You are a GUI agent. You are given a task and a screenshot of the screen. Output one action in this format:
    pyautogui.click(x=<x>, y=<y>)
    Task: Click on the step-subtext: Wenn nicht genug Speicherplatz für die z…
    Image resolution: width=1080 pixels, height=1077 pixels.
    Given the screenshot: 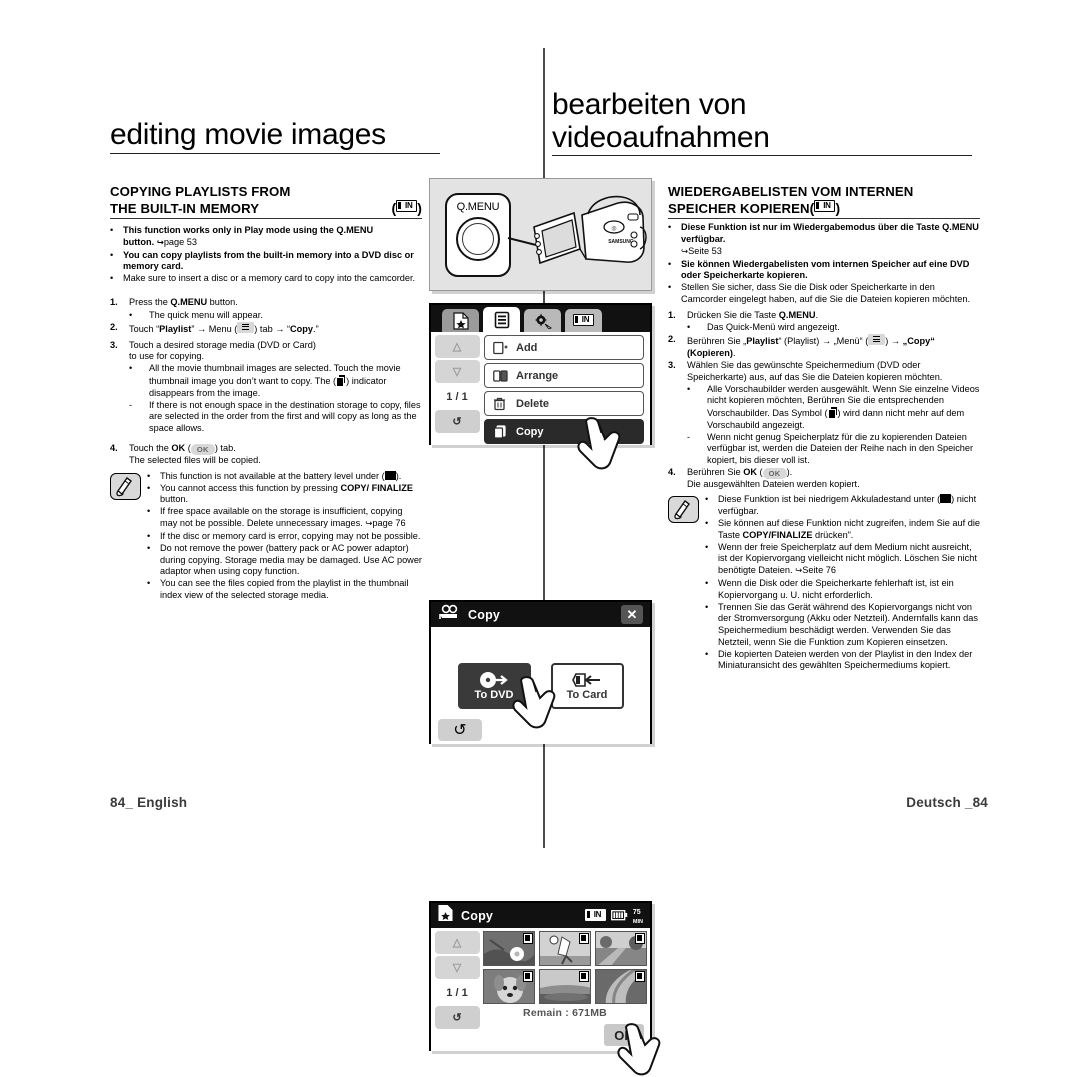 What is the action you would take?
    pyautogui.click(x=840, y=448)
    